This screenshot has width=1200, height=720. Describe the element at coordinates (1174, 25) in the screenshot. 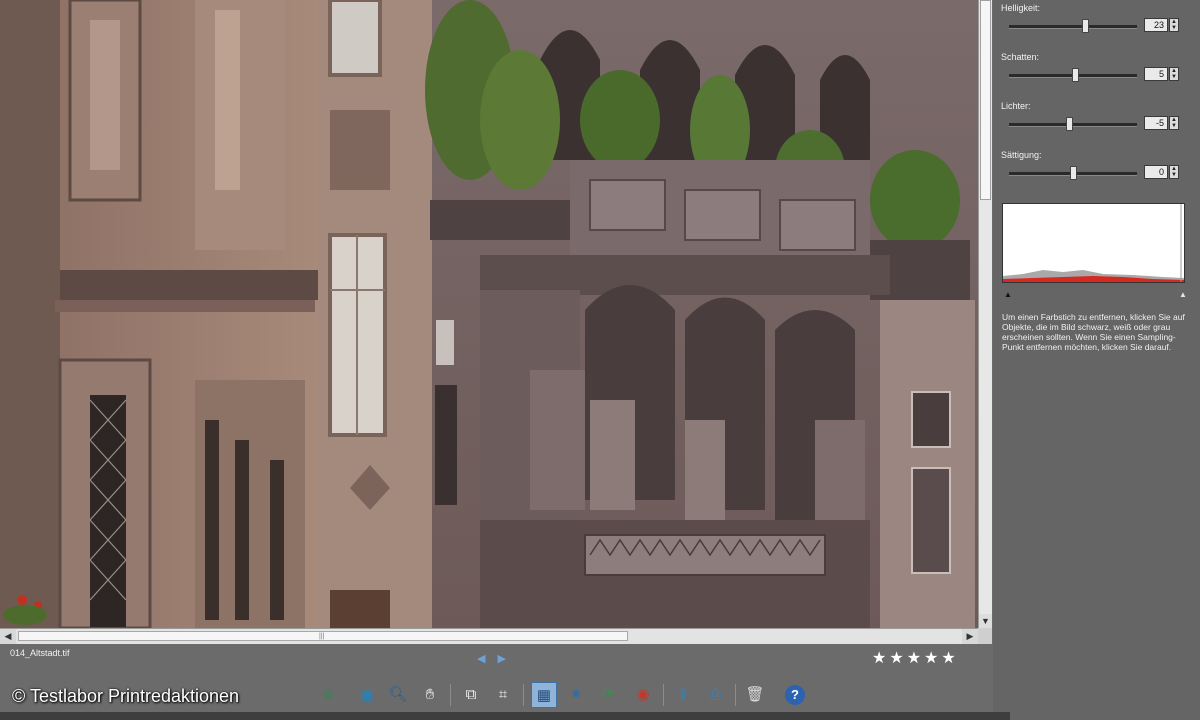

I see `brightness-spinner: ▲ ▼` at that location.